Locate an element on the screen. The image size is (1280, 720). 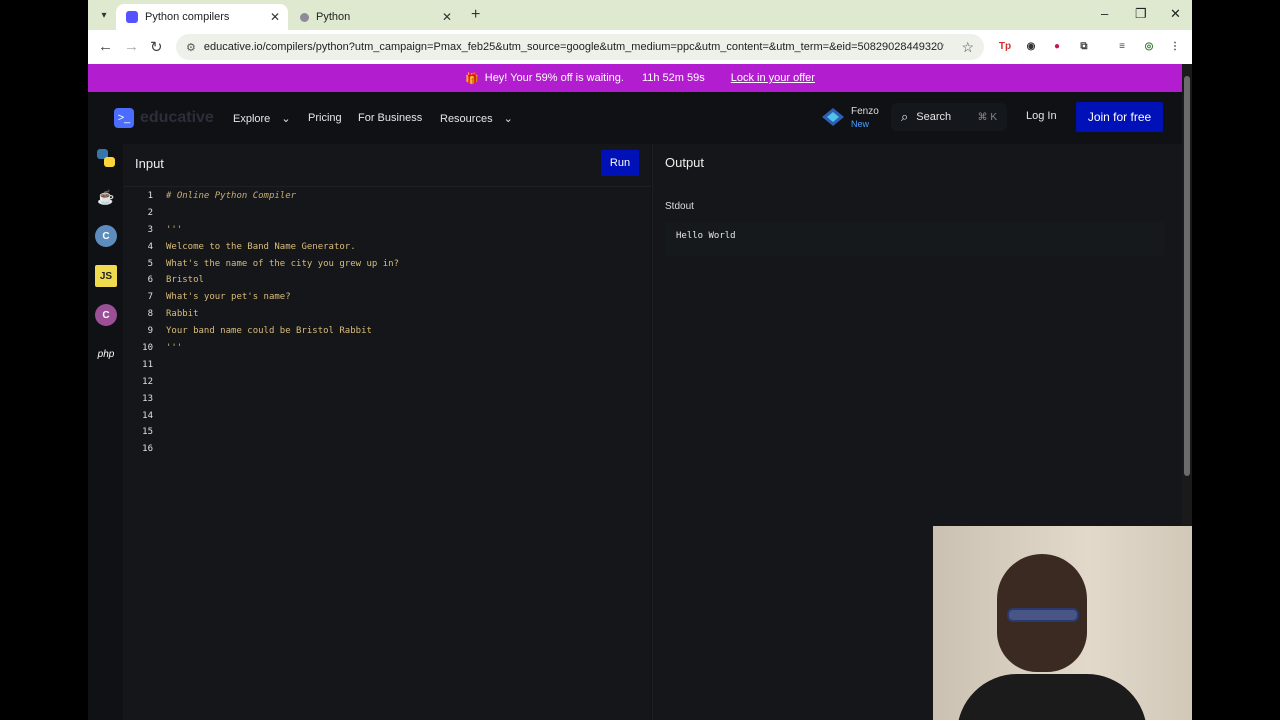
code-text: Rabbit is located at coordinates (182, 314).